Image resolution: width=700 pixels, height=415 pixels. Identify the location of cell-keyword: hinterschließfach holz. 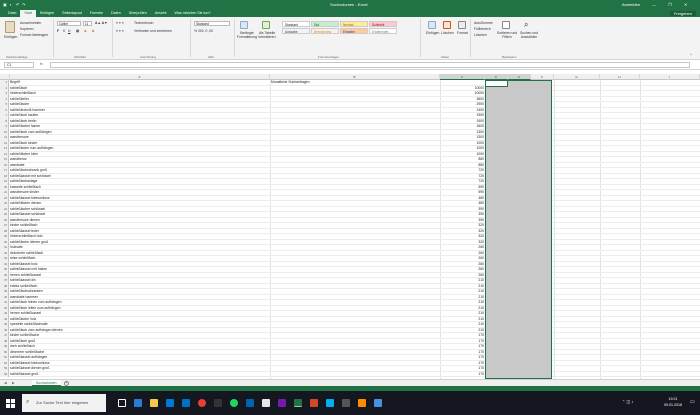
(26, 236).